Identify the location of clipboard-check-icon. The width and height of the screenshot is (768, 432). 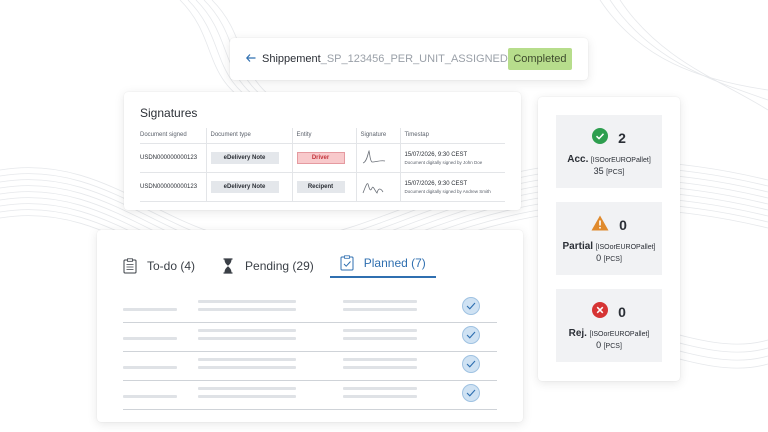
(347, 263).